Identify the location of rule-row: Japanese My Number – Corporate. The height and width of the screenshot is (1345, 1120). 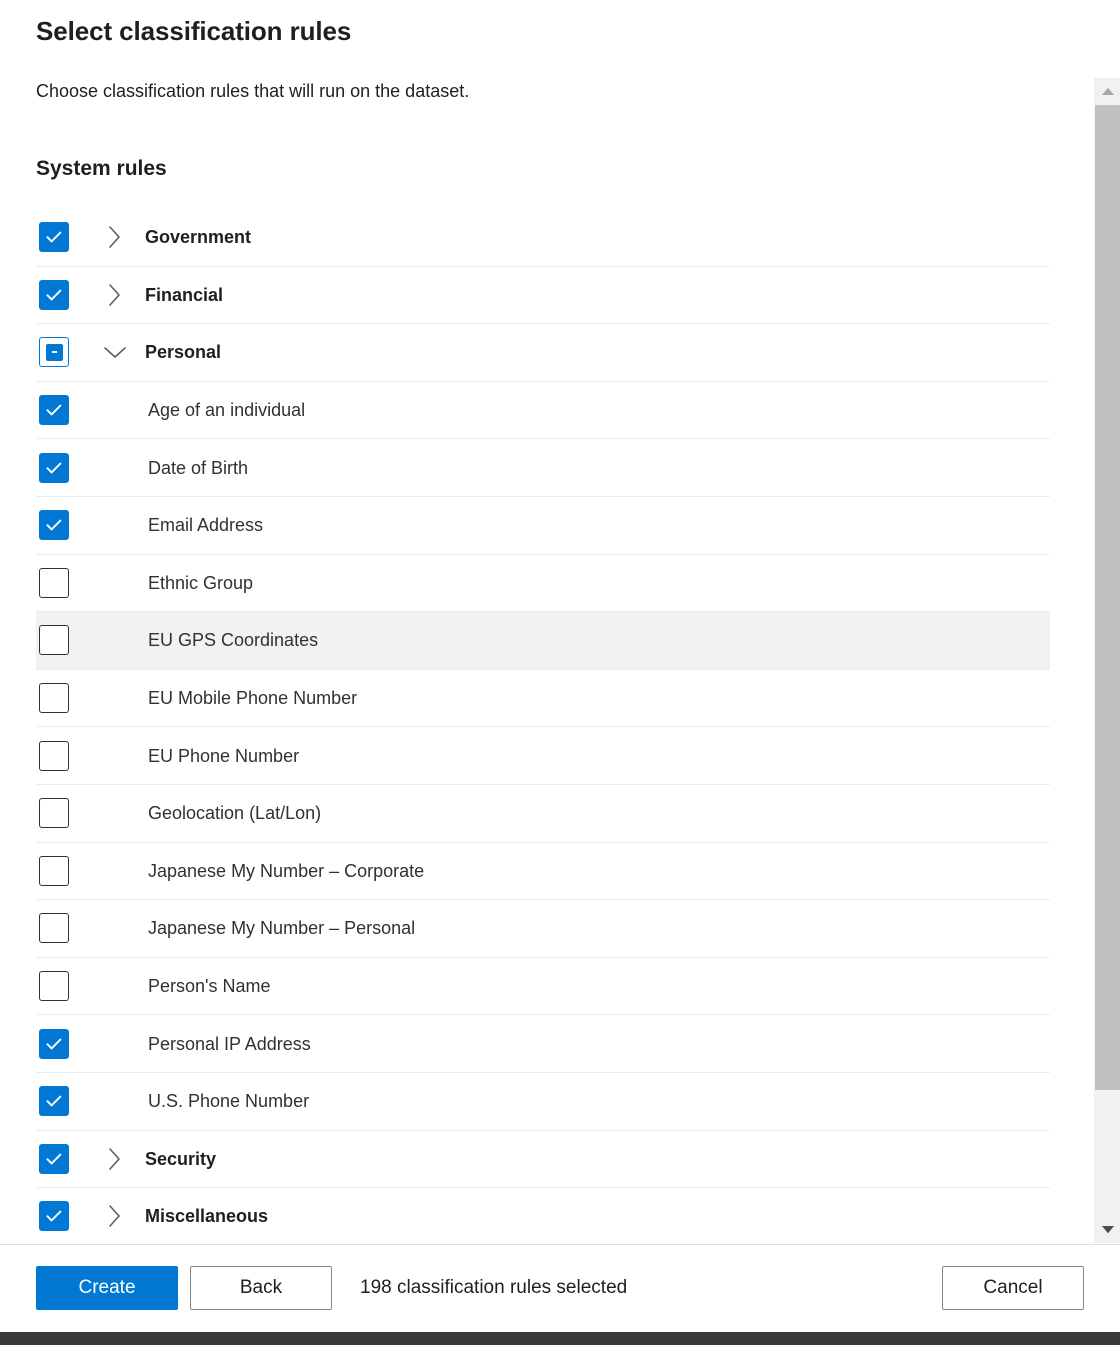
(543, 871).